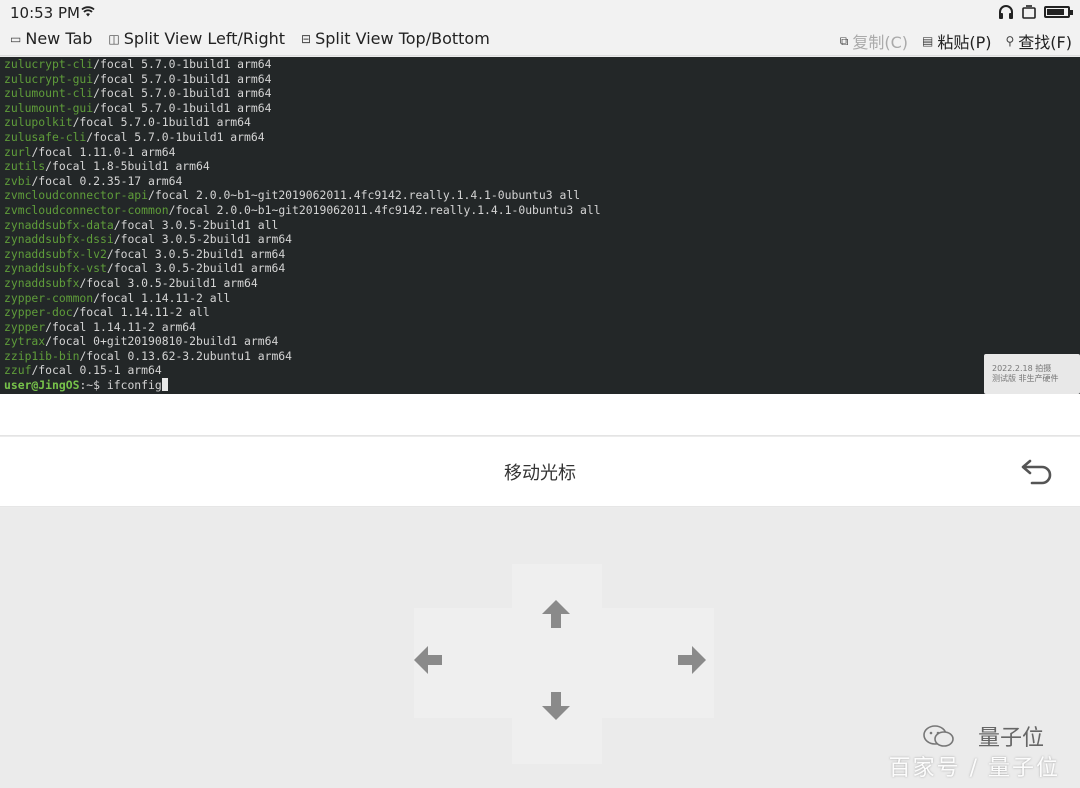 Image resolution: width=1080 pixels, height=788 pixels. Describe the element at coordinates (38, 312) in the screenshot. I see `package-name: zypper-doc` at that location.